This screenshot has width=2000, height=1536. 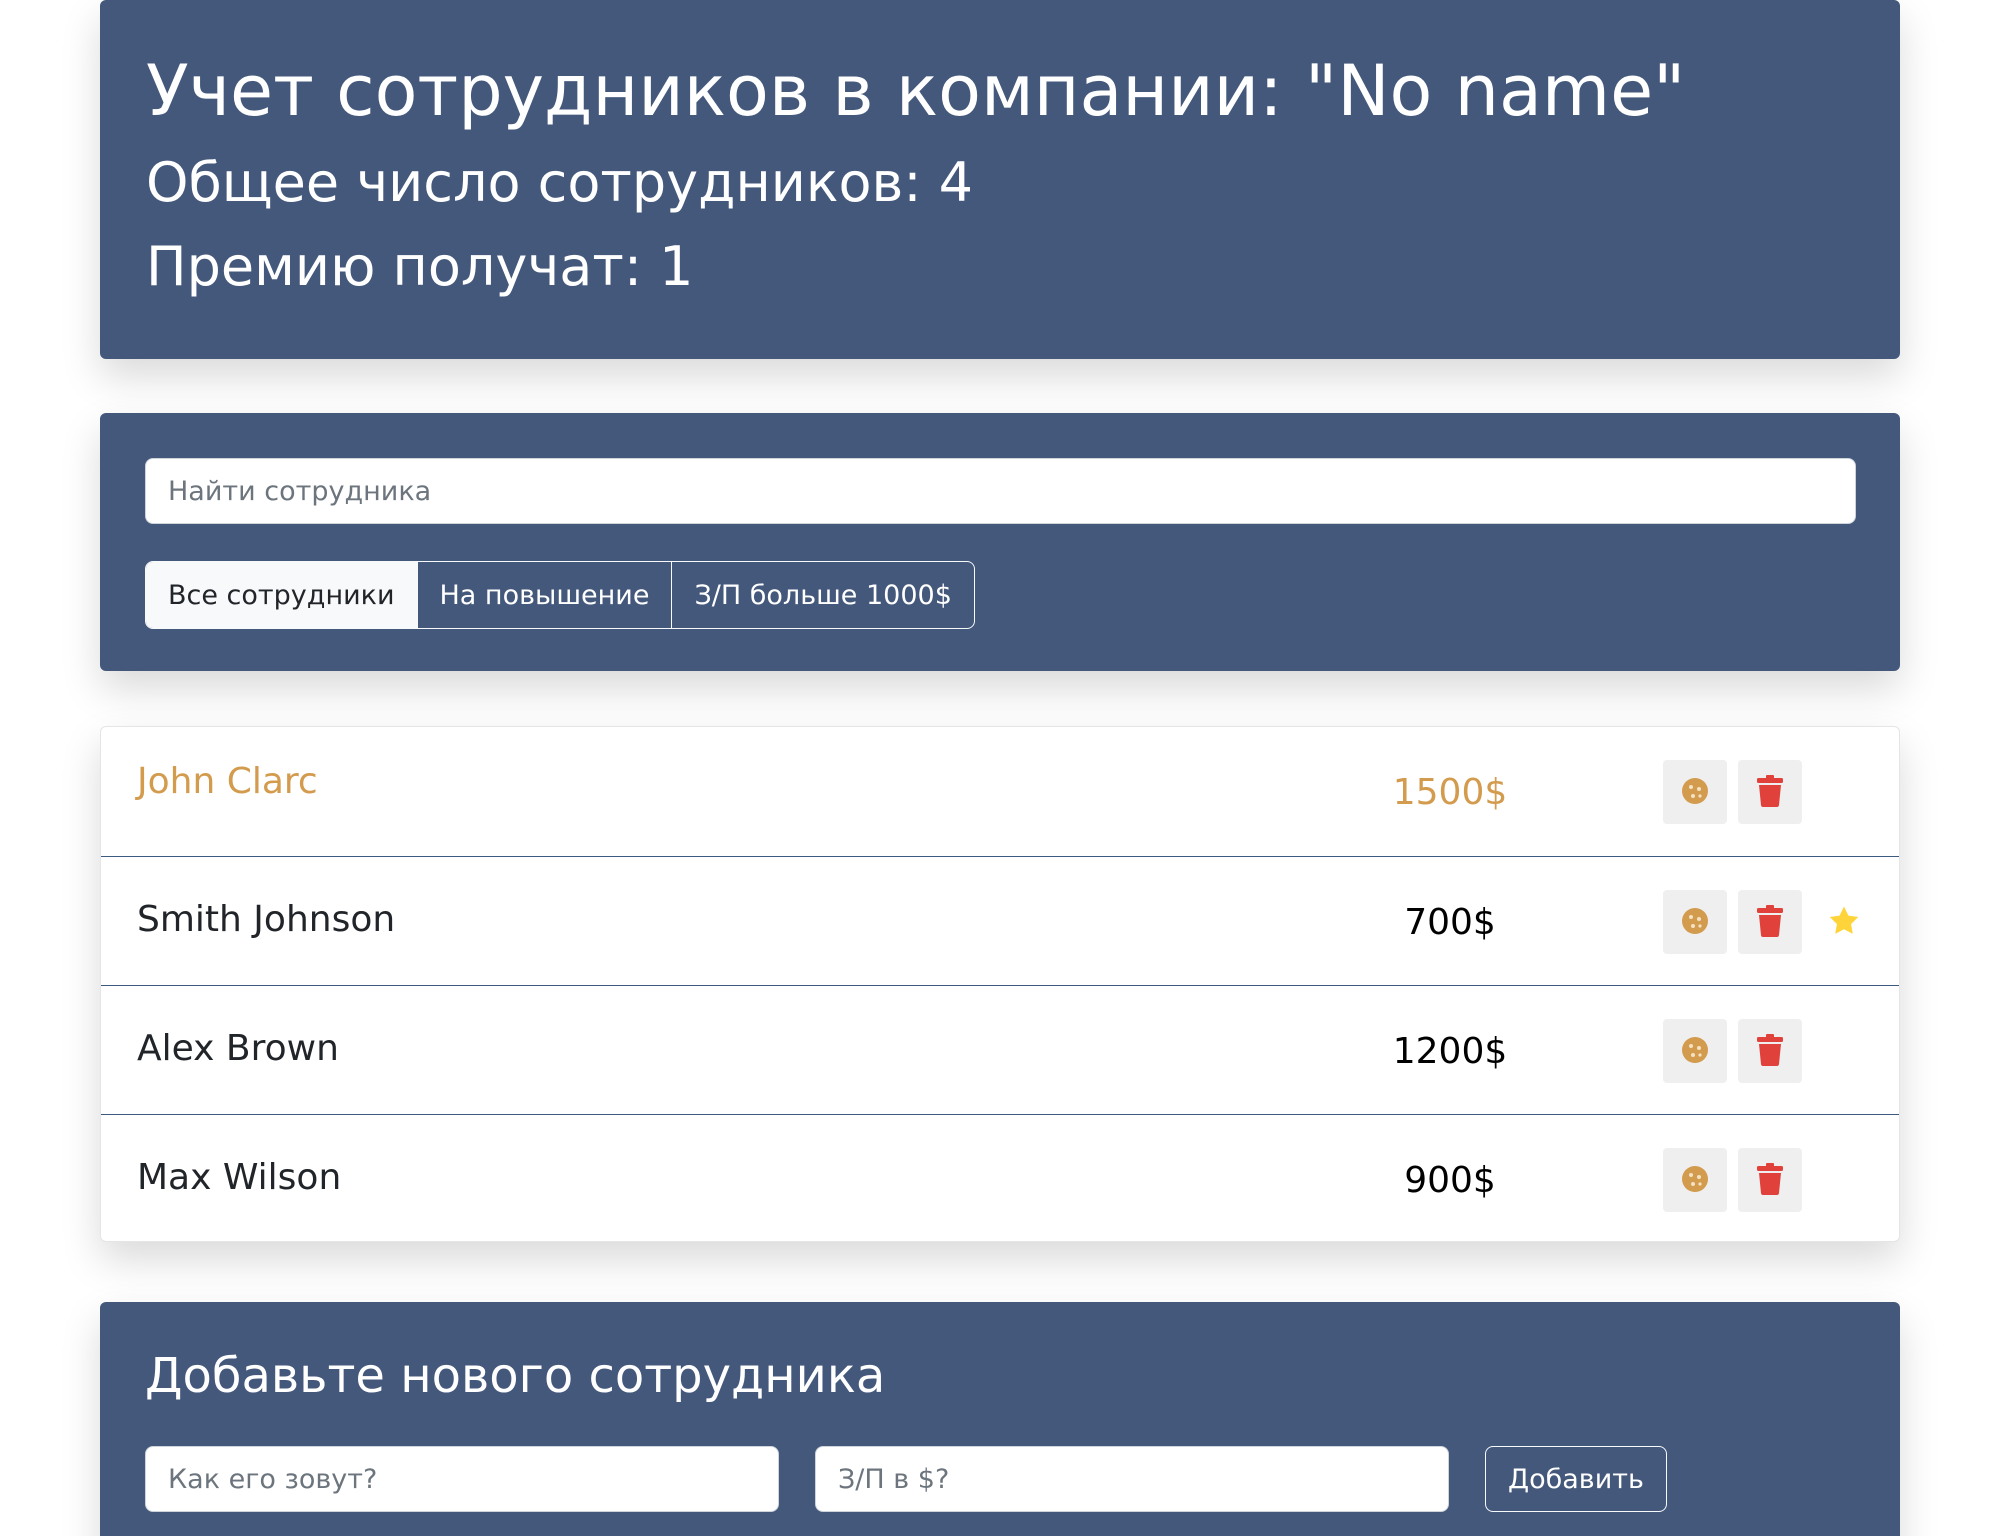 What do you see at coordinates (239, 1178) in the screenshot?
I see `employee-name: Max Wilson` at bounding box center [239, 1178].